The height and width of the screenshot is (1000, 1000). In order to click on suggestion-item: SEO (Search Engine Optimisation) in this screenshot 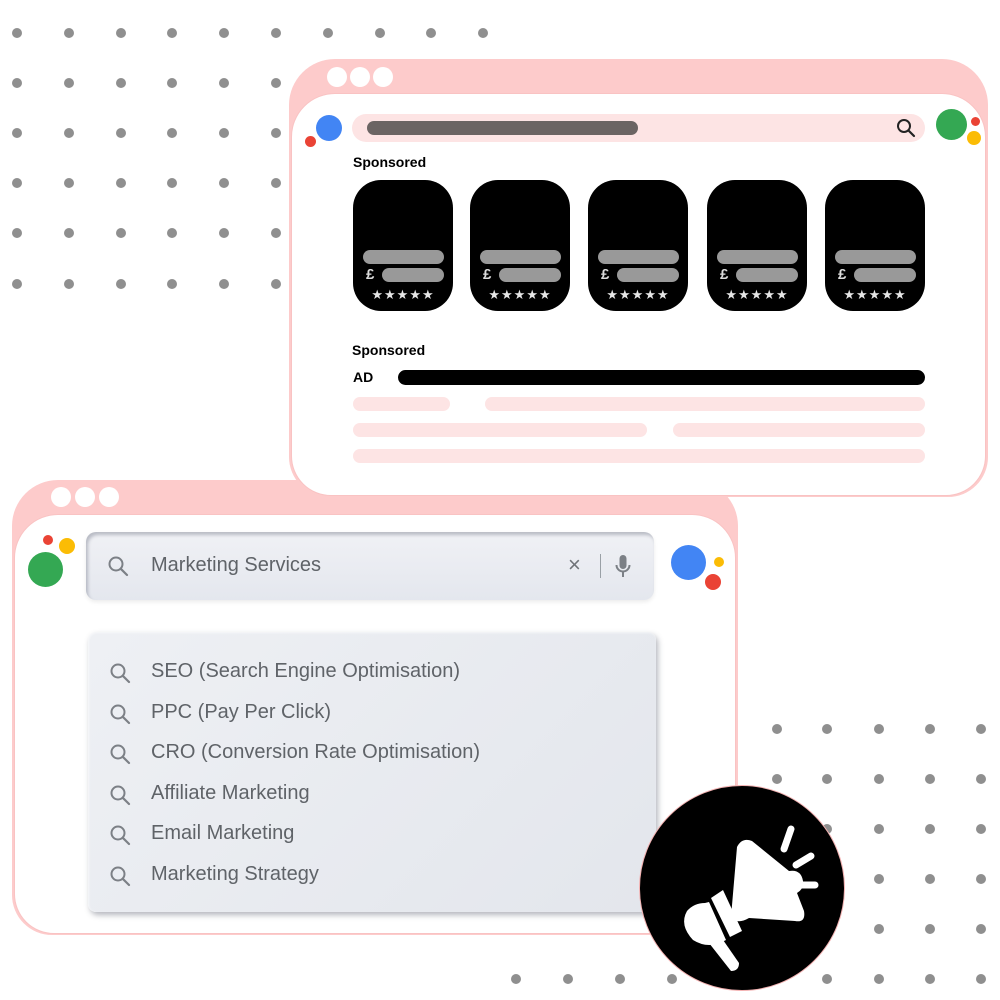, I will do `click(372, 672)`.